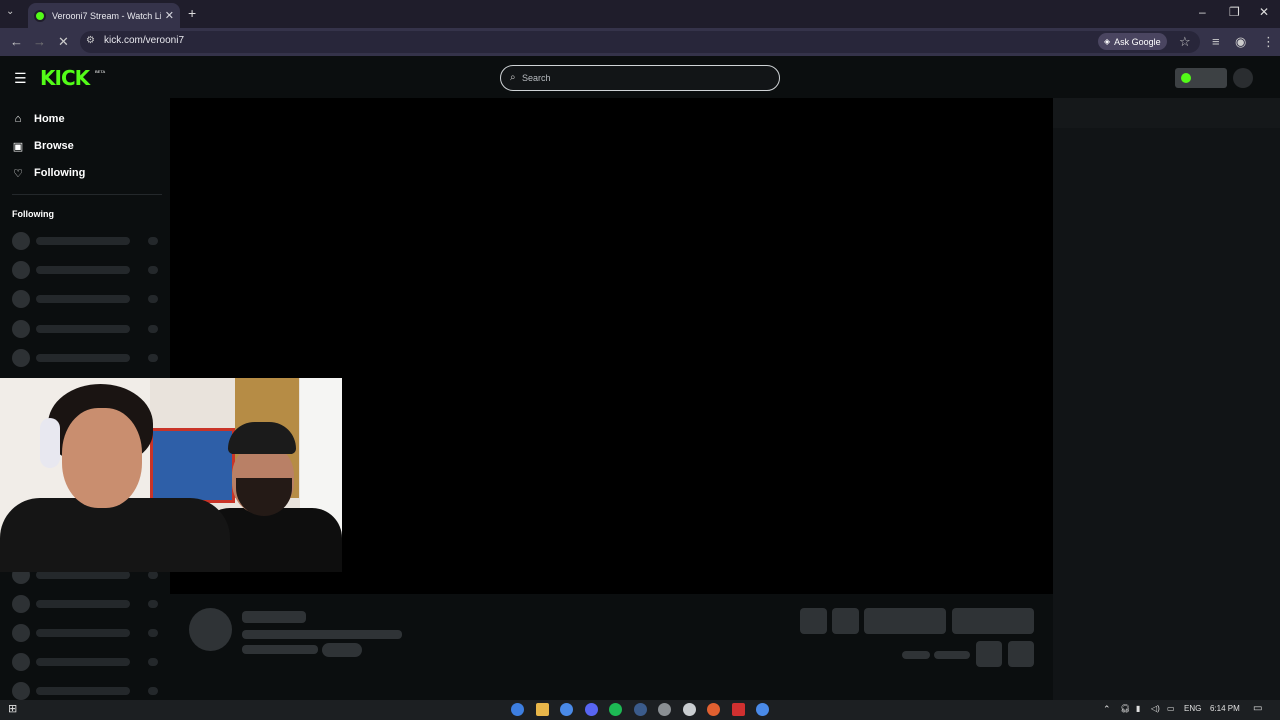  I want to click on spotify-icon, so click(615, 709).